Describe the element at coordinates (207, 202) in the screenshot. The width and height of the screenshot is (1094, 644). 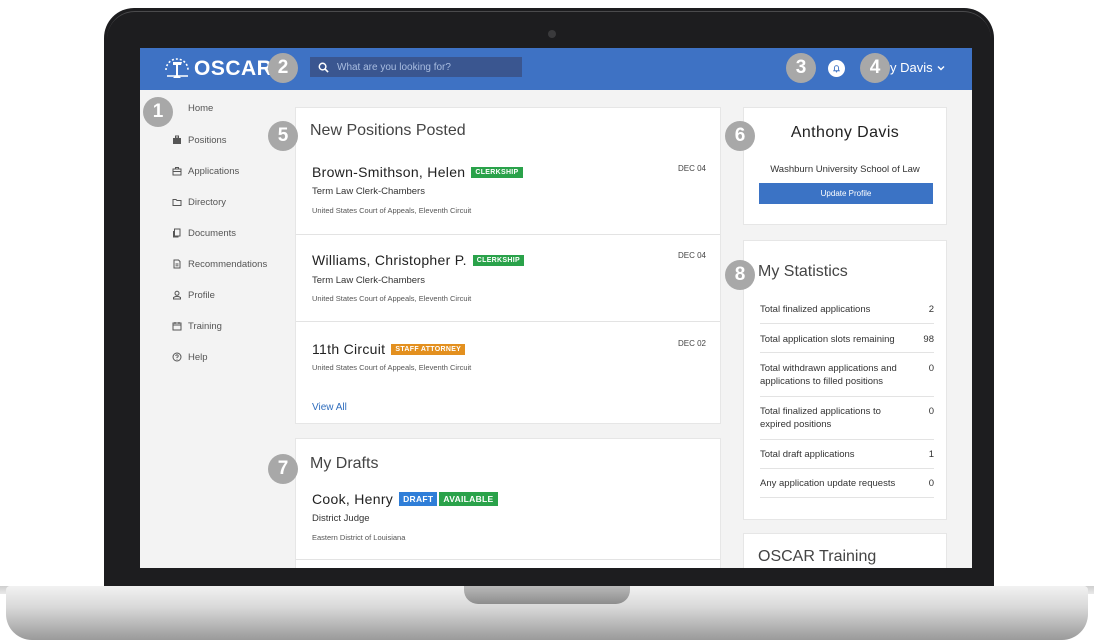
I see `sidebar-item-label: Directory` at that location.